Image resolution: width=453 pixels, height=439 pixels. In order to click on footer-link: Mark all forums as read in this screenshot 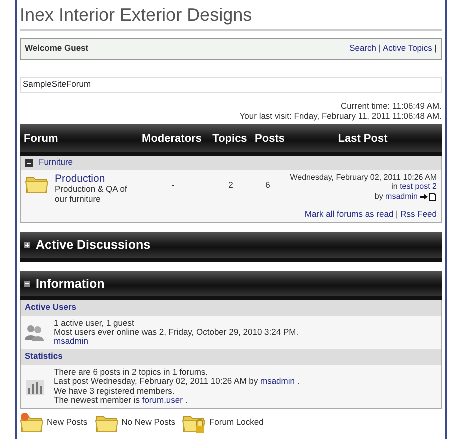, I will do `click(349, 213)`.